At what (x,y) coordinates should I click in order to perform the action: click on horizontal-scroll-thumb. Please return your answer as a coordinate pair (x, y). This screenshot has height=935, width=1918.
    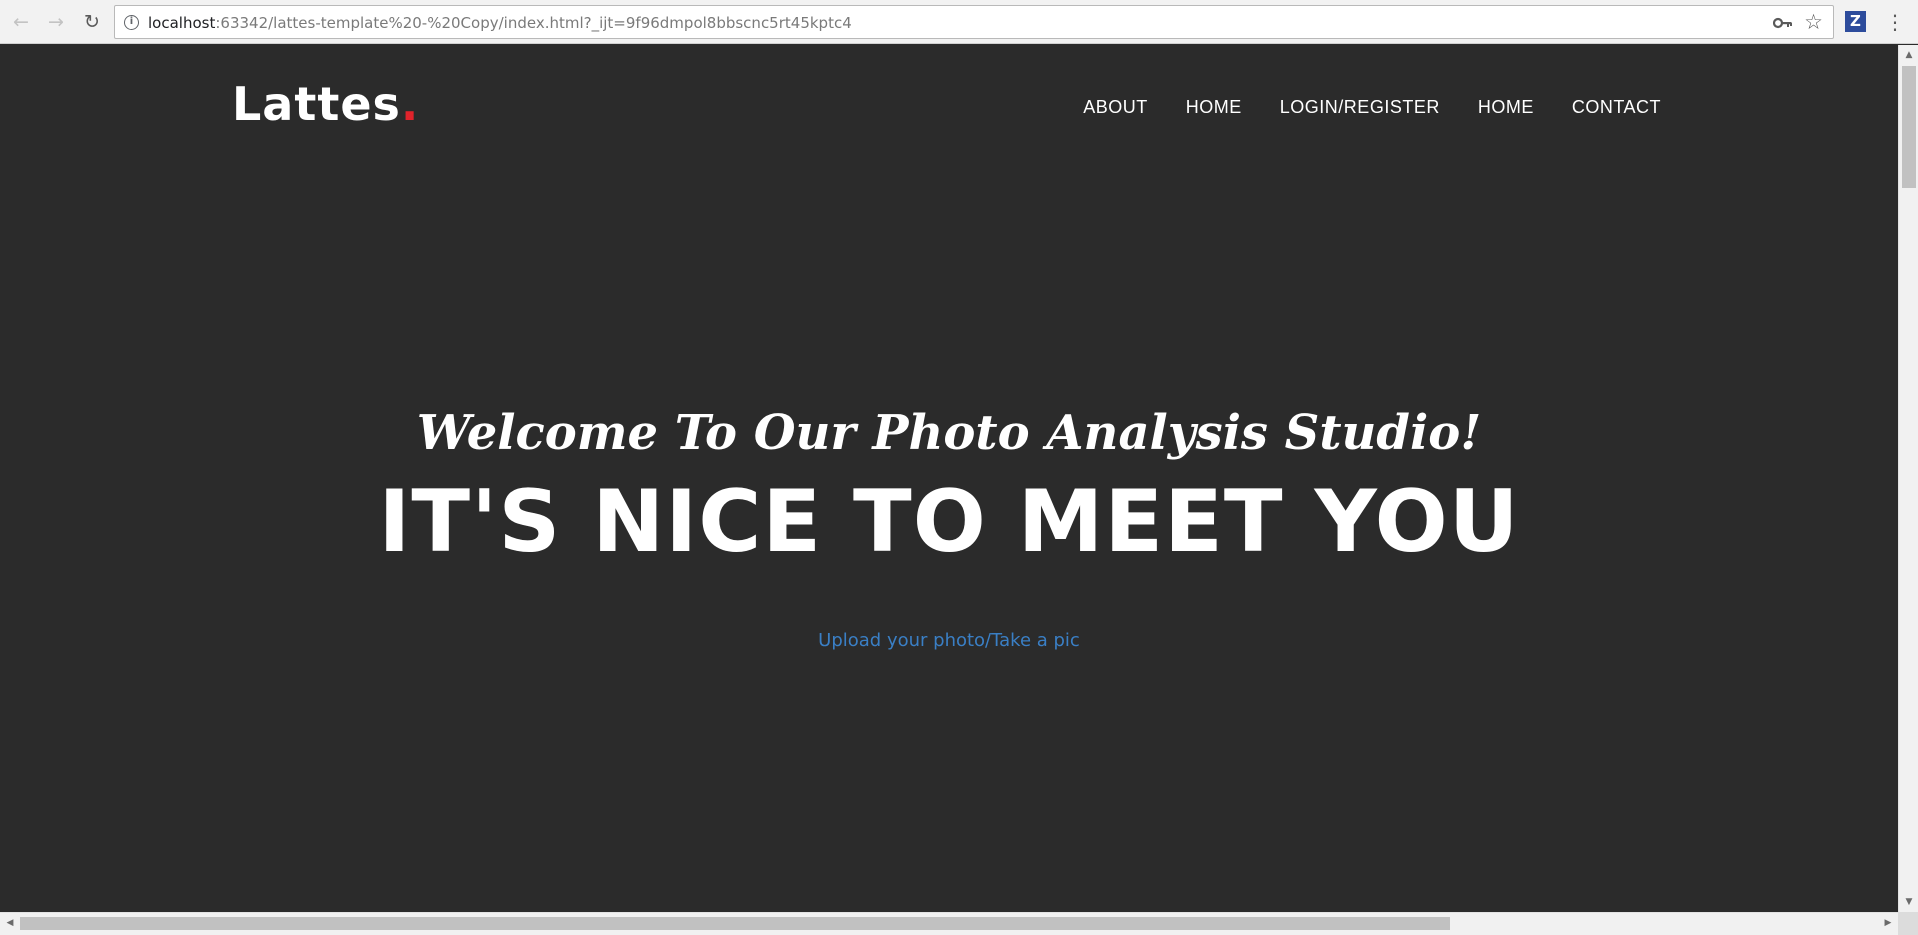
    Looking at the image, I should click on (735, 923).